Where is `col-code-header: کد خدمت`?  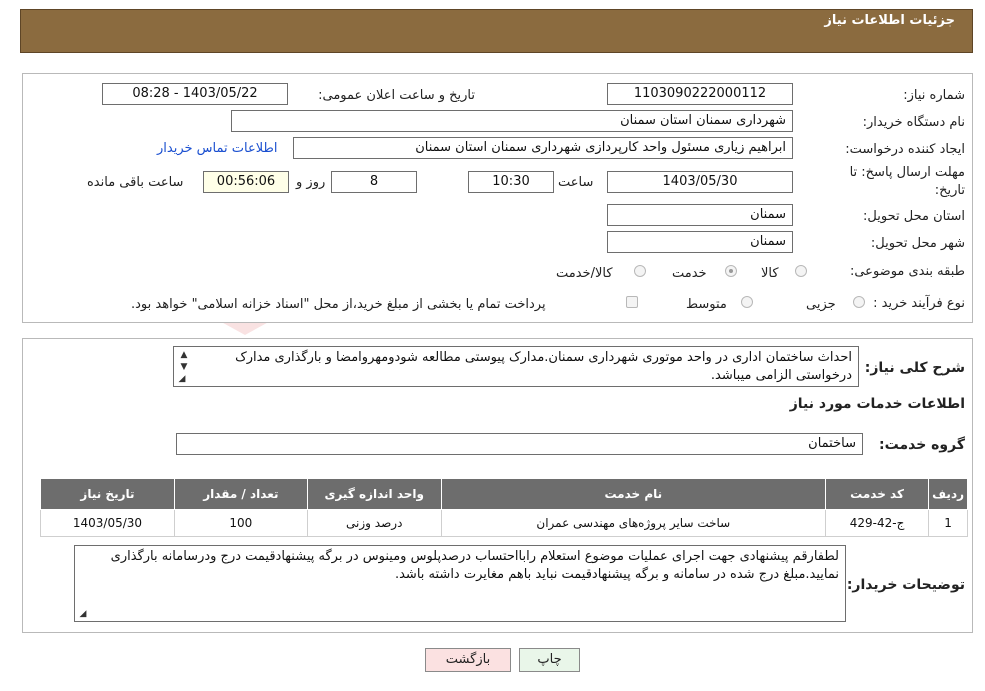 col-code-header: کد خدمت is located at coordinates (877, 494).